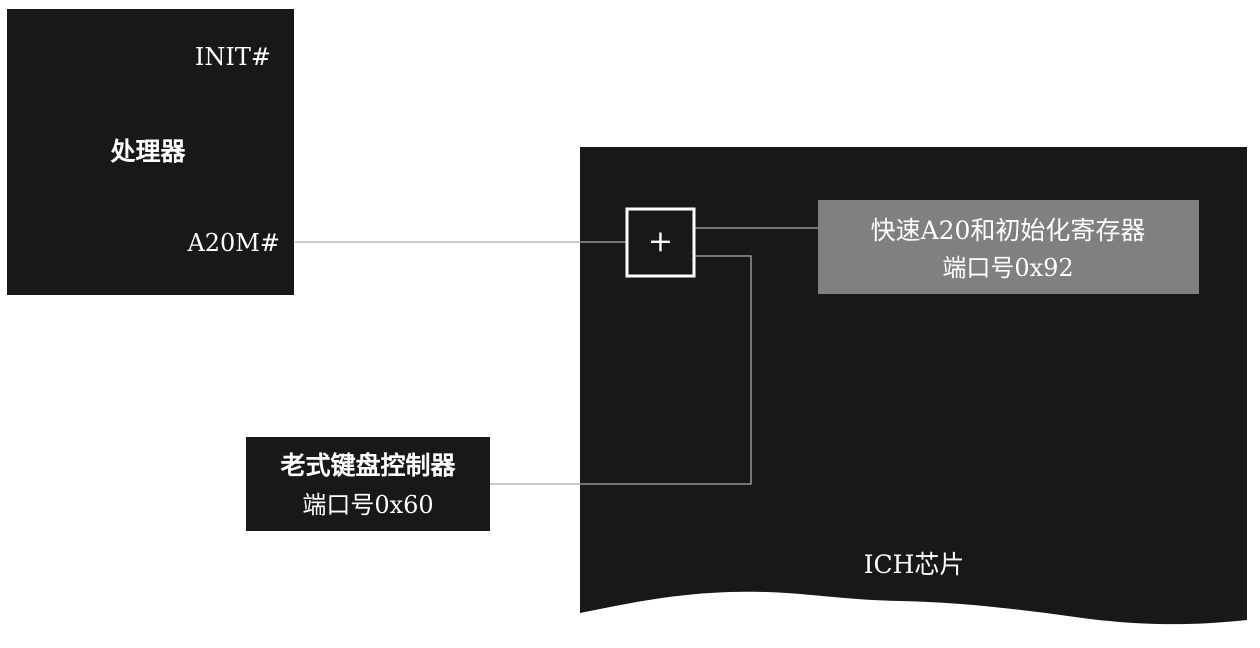  What do you see at coordinates (233, 57) in the screenshot?
I see `pin-init-label: INIT#` at bounding box center [233, 57].